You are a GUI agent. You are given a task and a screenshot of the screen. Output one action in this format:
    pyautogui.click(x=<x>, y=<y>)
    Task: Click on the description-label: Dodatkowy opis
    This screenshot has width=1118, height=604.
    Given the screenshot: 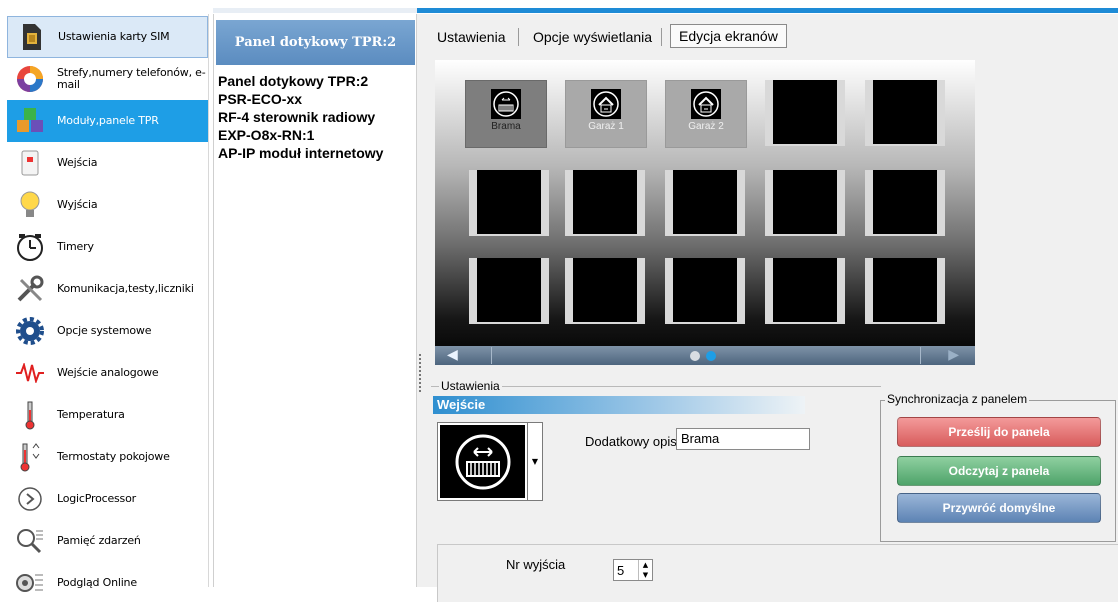 What is the action you would take?
    pyautogui.click(x=631, y=441)
    